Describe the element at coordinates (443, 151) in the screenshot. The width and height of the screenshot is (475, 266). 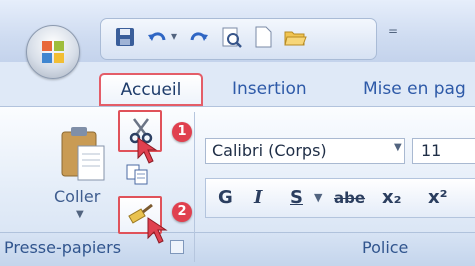
I see `font-size-combobox: 11` at that location.